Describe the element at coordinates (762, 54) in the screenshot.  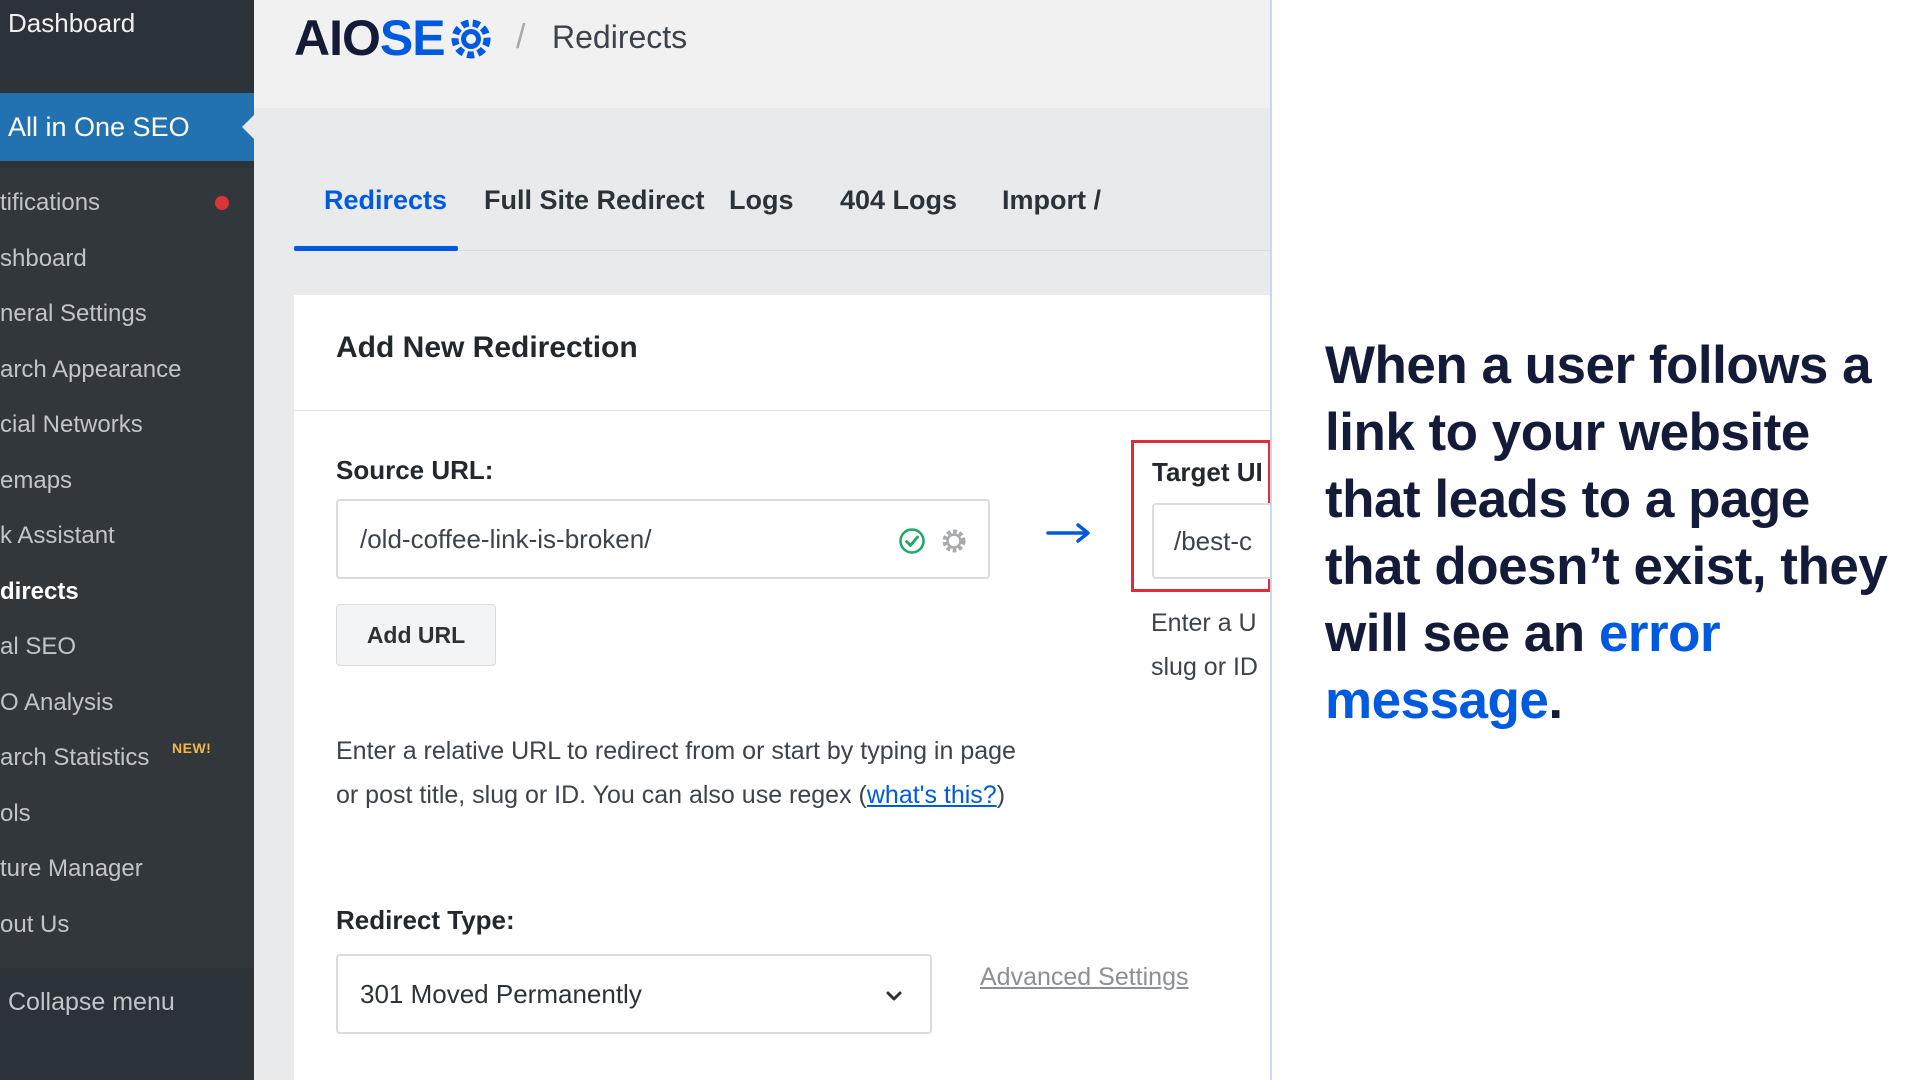
I see `page-header: AIOSE / Redirects` at that location.